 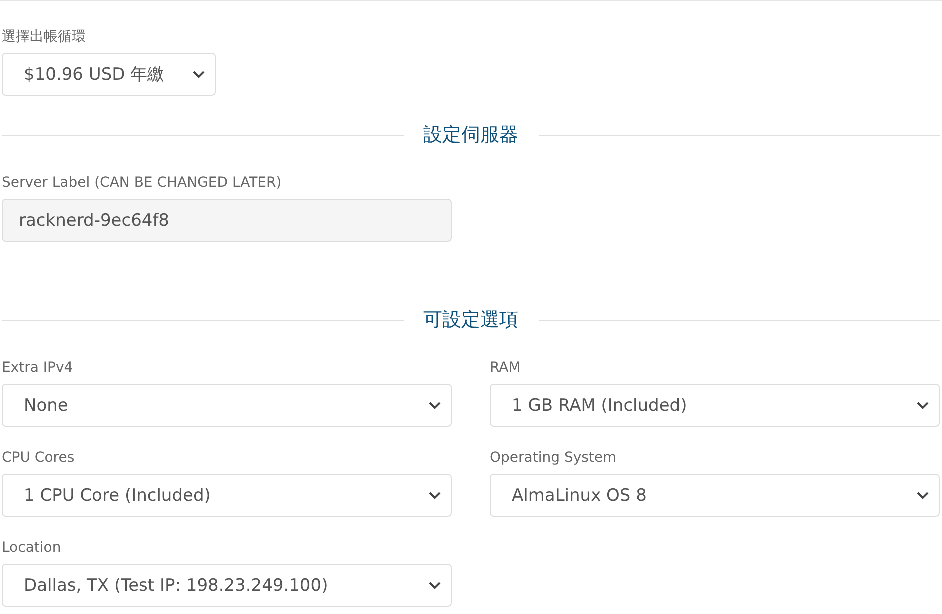 What do you see at coordinates (227, 495) in the screenshot?
I see `select-field: 1 CPU Core (Included)` at bounding box center [227, 495].